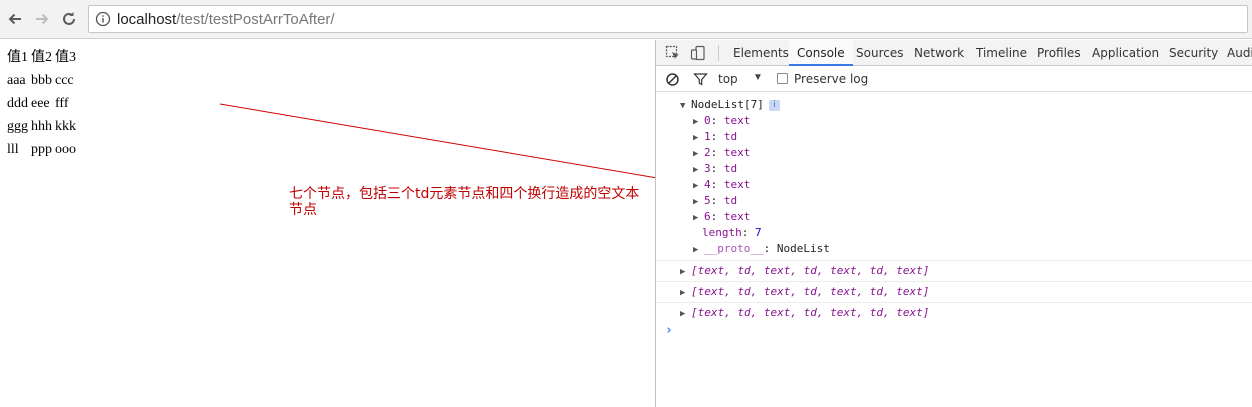 Image resolution: width=1252 pixels, height=407 pixels. I want to click on table-cell: ppp, so click(41, 149).